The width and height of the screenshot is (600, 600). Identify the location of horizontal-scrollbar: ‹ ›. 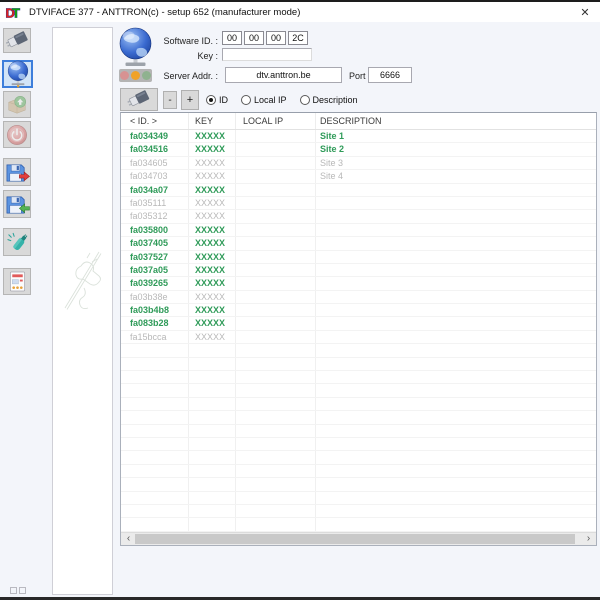
(358, 538).